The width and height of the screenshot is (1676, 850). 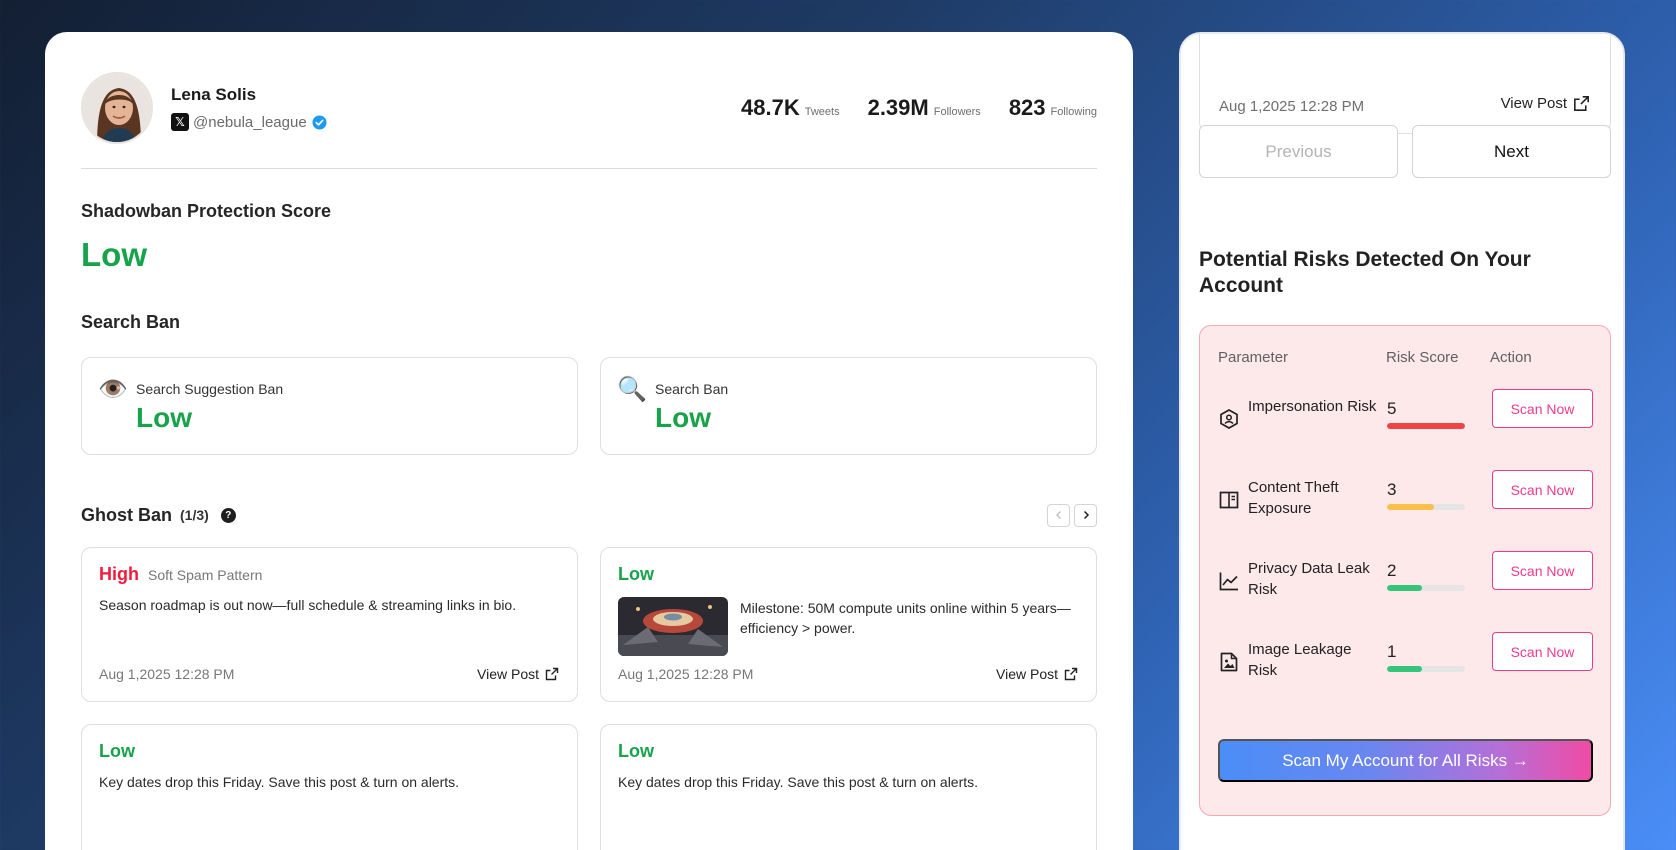 I want to click on stat-following: 823 Following, so click(x=1053, y=108).